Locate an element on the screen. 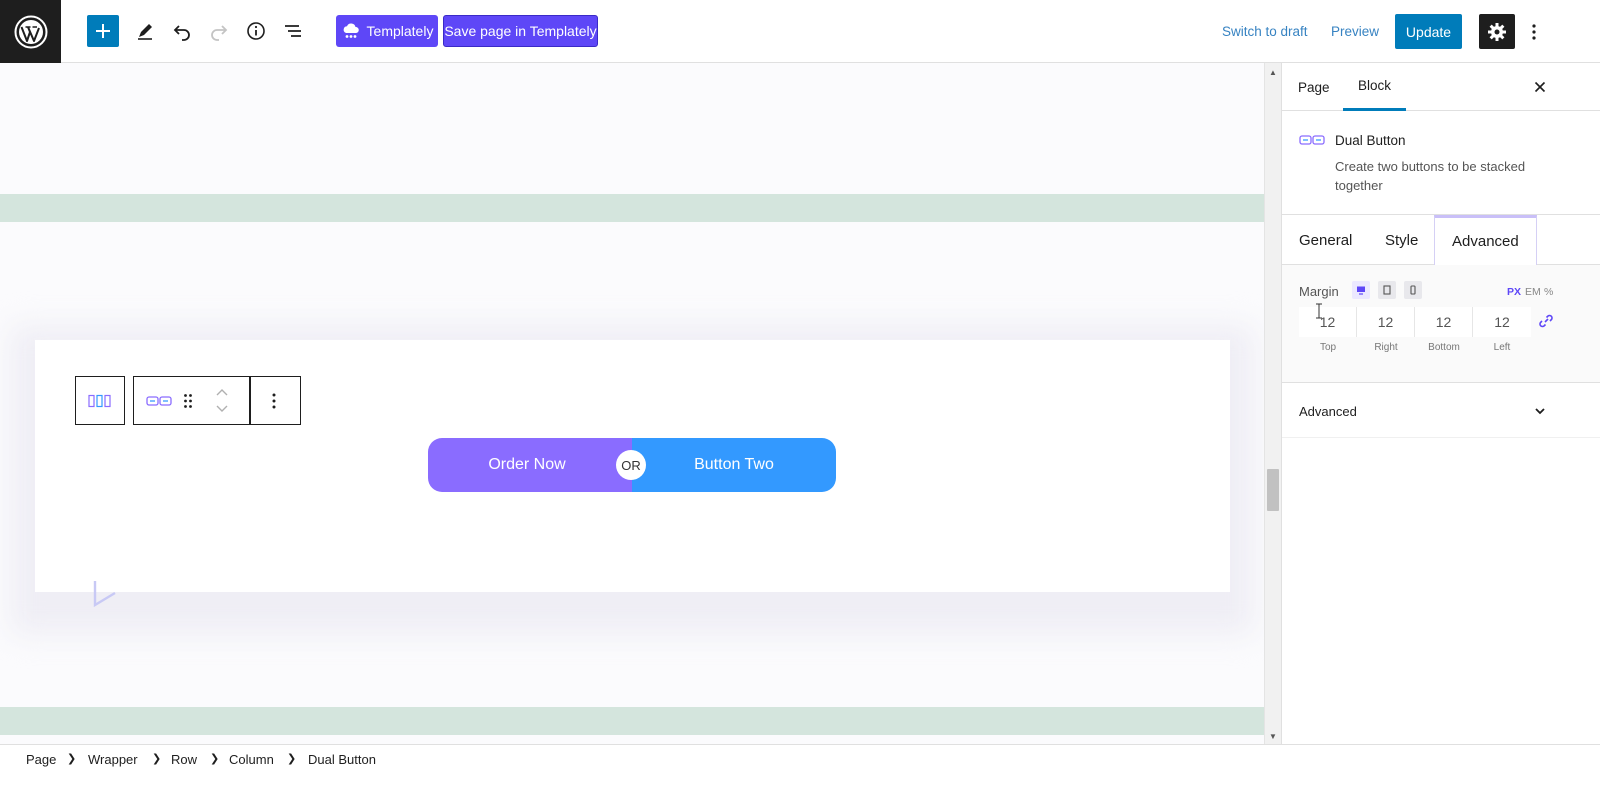 This screenshot has width=1600, height=785. preview-button: Preview is located at coordinates (1355, 31).